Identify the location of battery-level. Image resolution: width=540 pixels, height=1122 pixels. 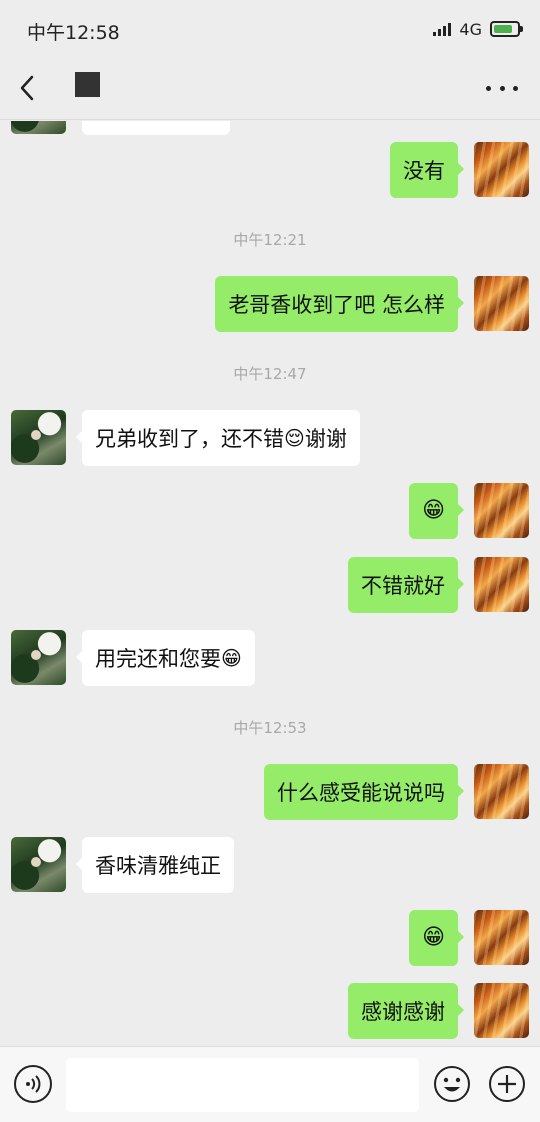
(503, 29).